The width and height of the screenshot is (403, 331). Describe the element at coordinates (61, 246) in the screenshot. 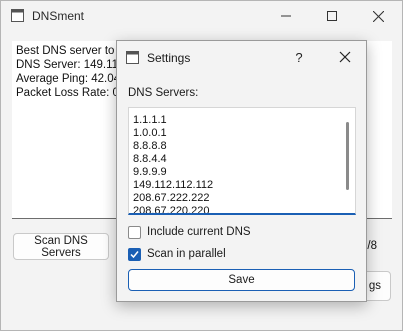

I see `scan-dns-servers-button: Scan DNS Servers` at that location.